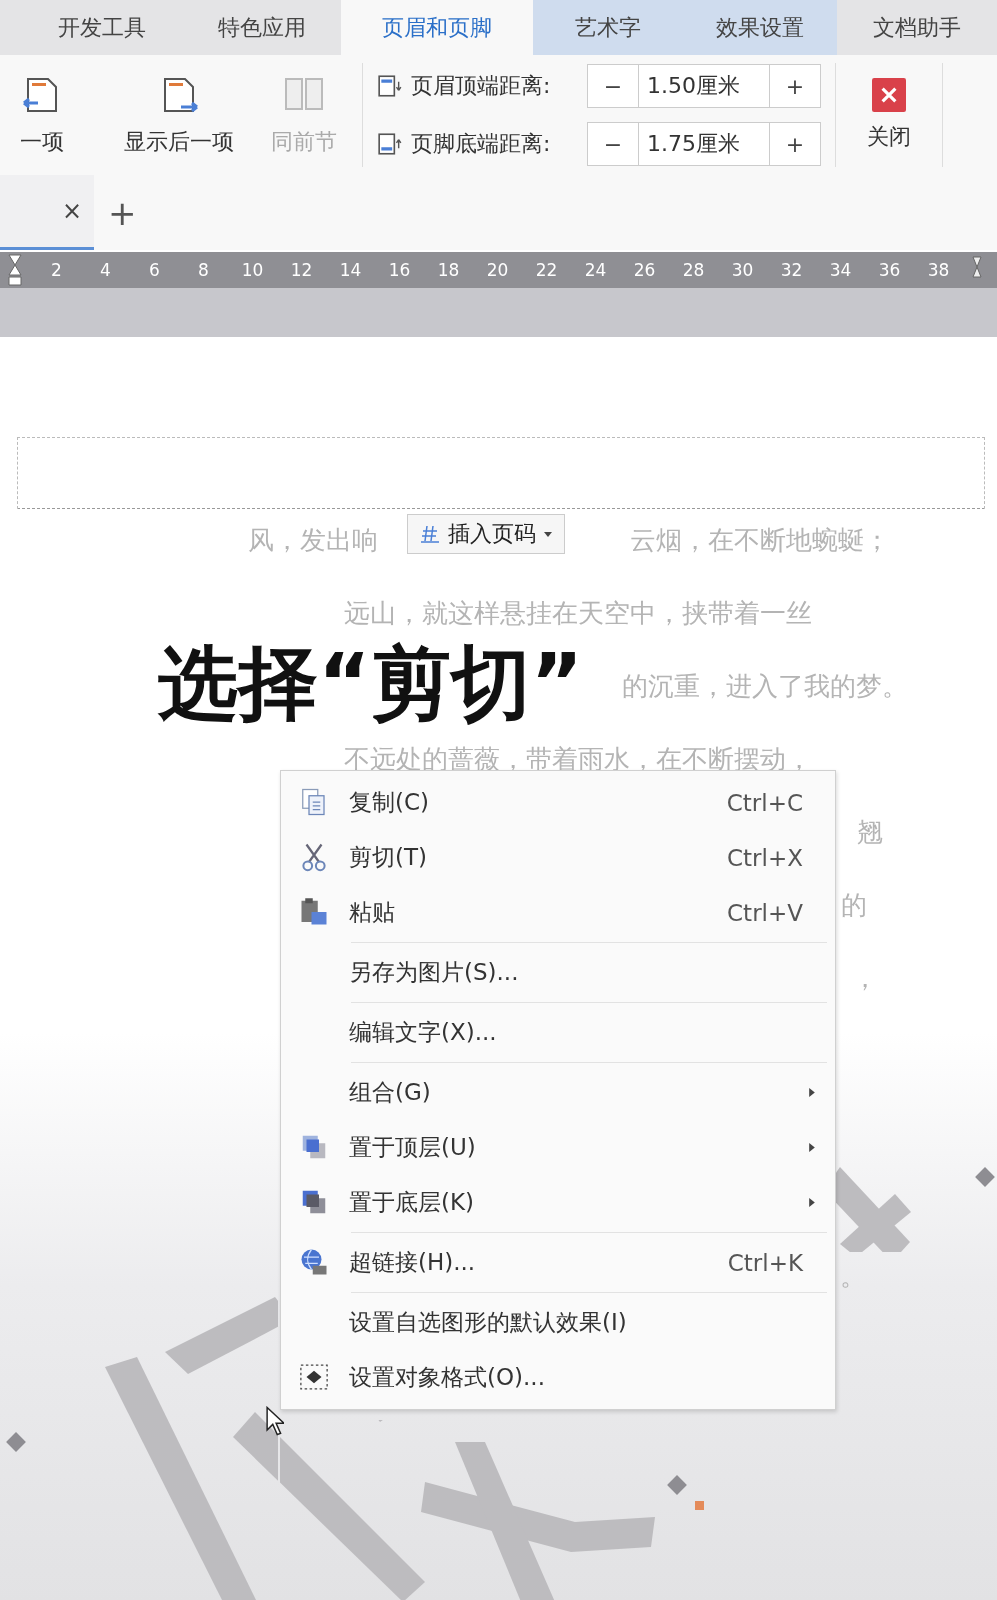  I want to click on ruler-number: 20, so click(497, 270).